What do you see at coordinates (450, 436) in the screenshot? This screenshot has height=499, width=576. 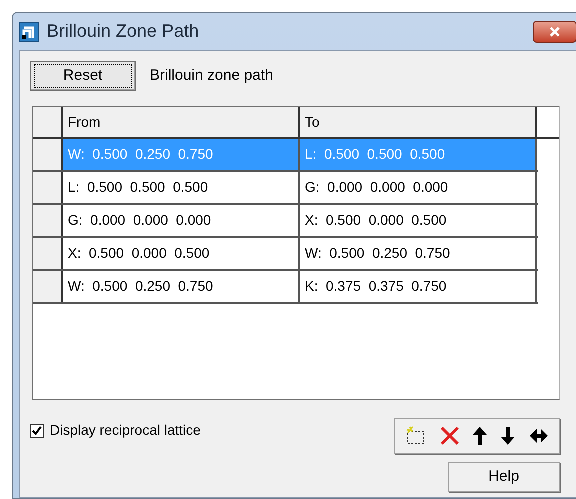 I see `delete-icon` at bounding box center [450, 436].